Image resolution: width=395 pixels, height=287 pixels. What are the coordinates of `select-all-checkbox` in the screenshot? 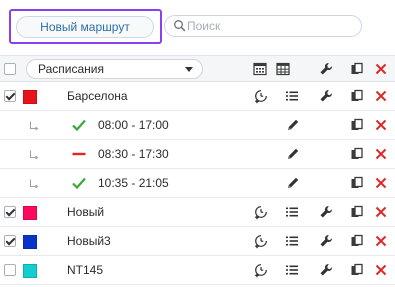 It's located at (10, 69).